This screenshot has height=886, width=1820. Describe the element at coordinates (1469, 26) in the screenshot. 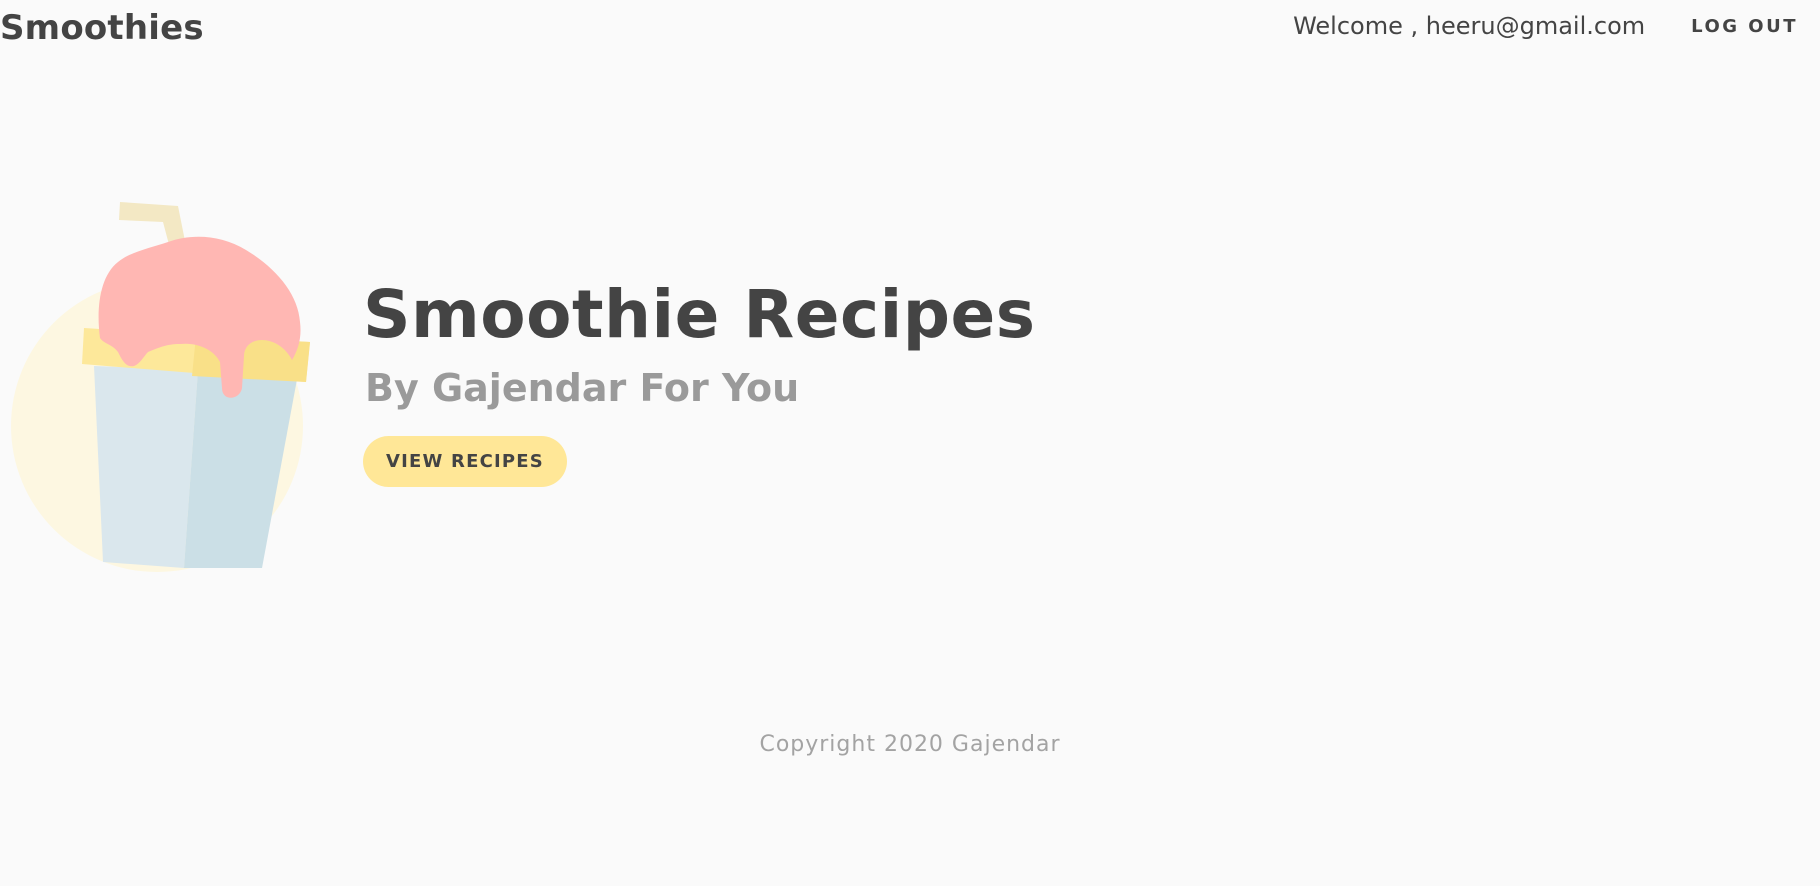

I see `welcome-text: Welcome , heeru@gmail.com` at that location.